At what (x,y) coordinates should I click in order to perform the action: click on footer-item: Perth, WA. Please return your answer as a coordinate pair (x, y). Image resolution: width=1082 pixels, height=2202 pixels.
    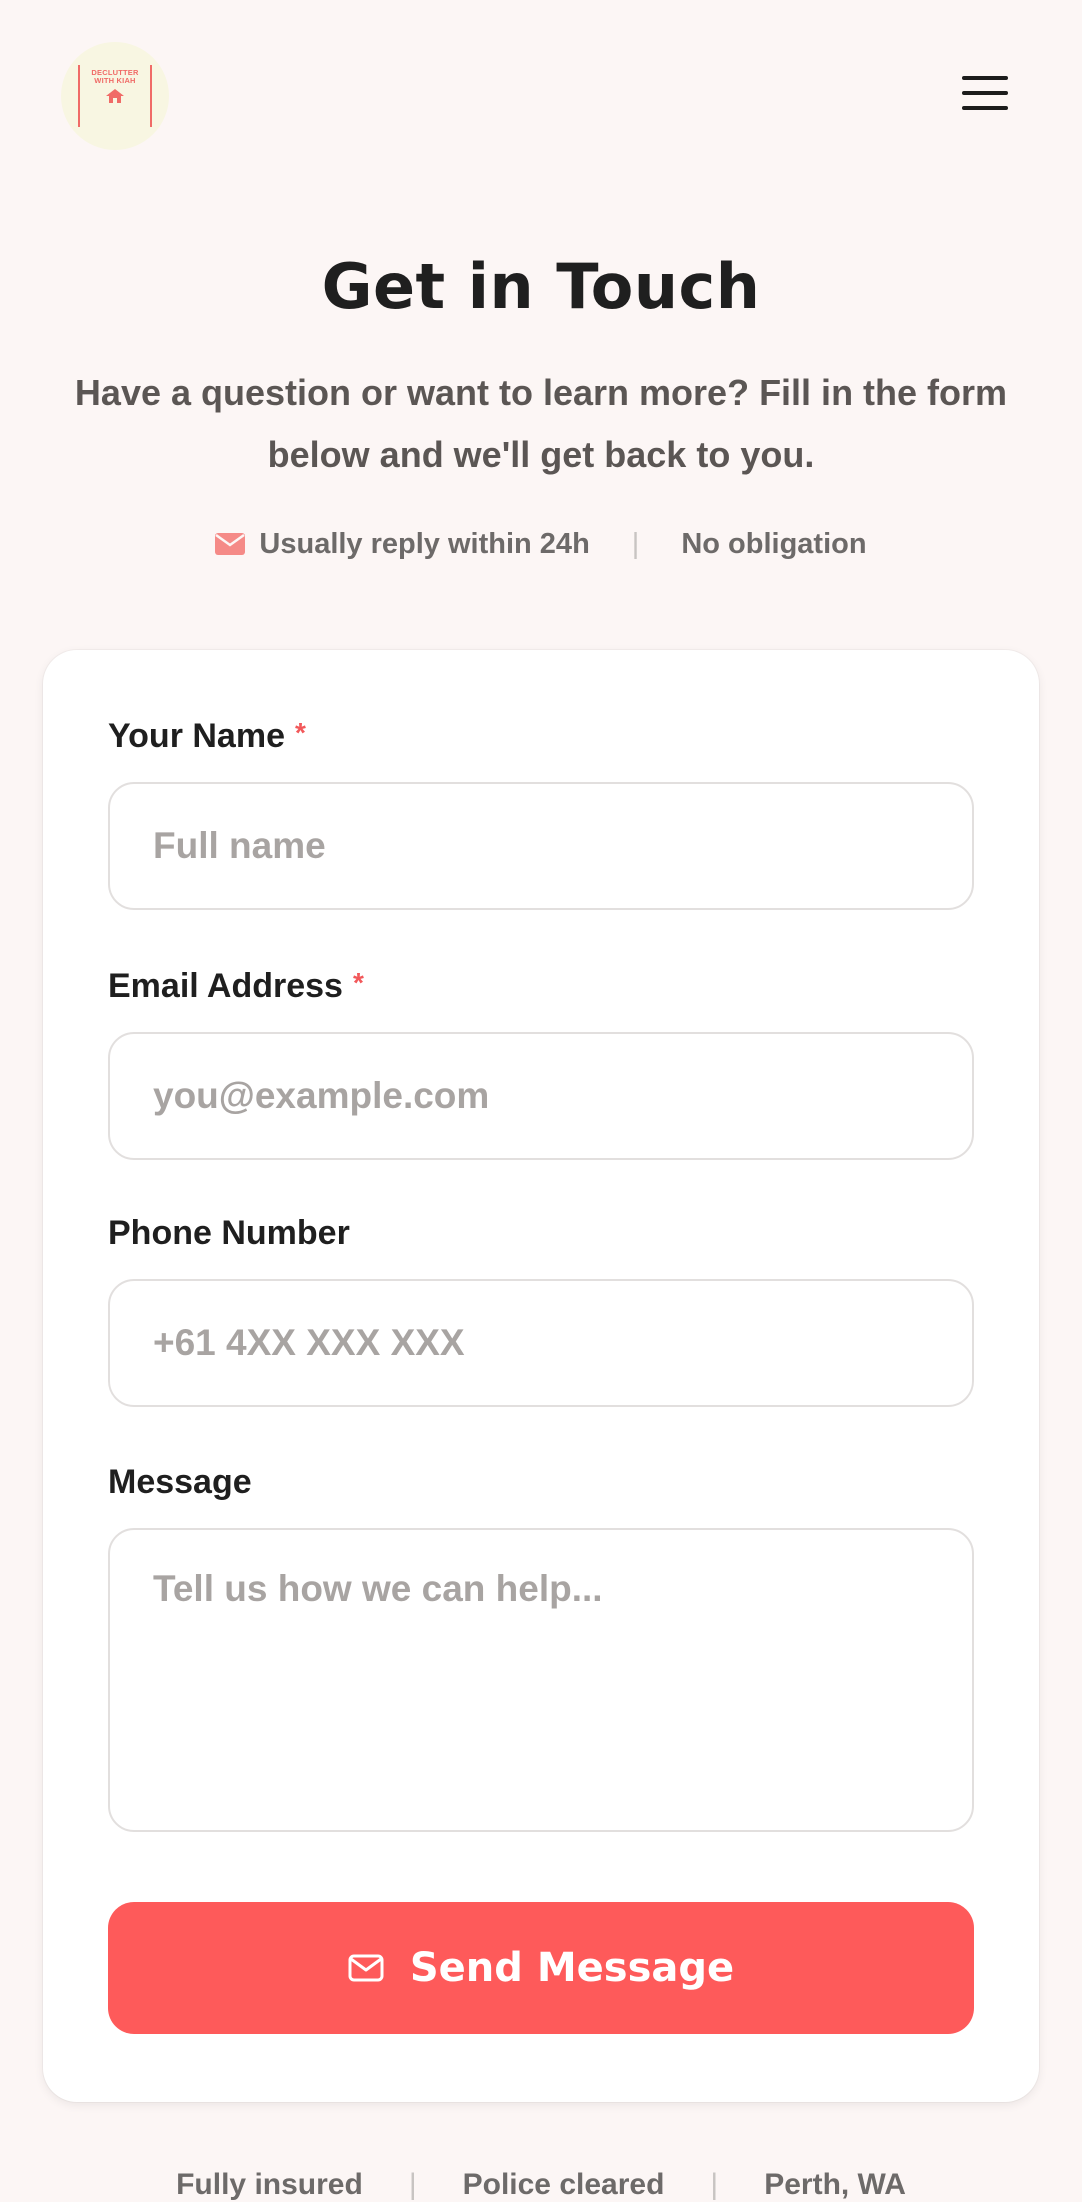
    Looking at the image, I should click on (835, 2184).